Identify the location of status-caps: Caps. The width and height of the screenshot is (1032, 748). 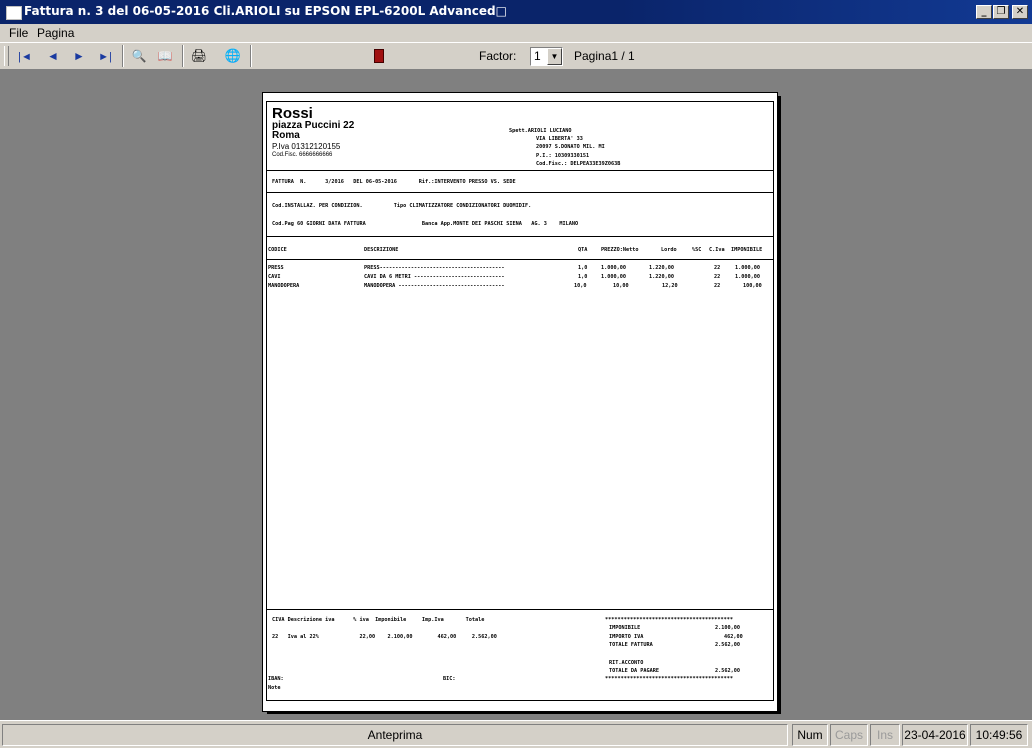
(849, 735).